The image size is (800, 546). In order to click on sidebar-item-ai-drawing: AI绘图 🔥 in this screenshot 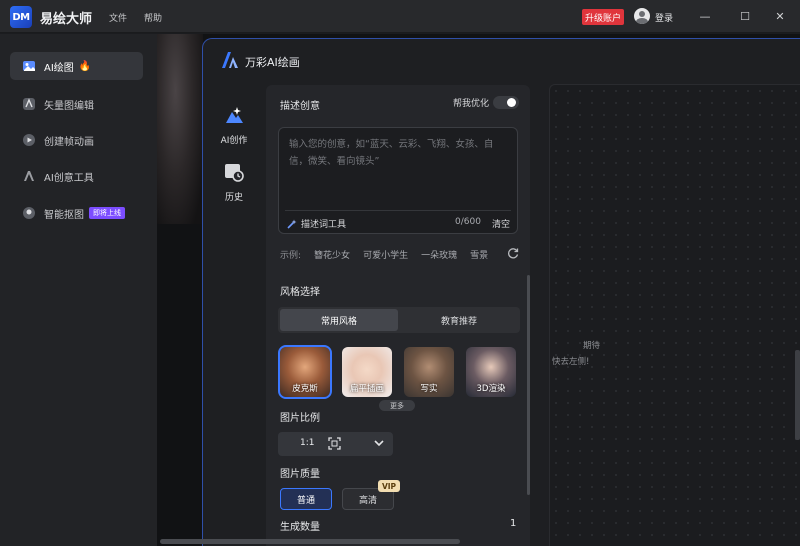, I will do `click(76, 66)`.